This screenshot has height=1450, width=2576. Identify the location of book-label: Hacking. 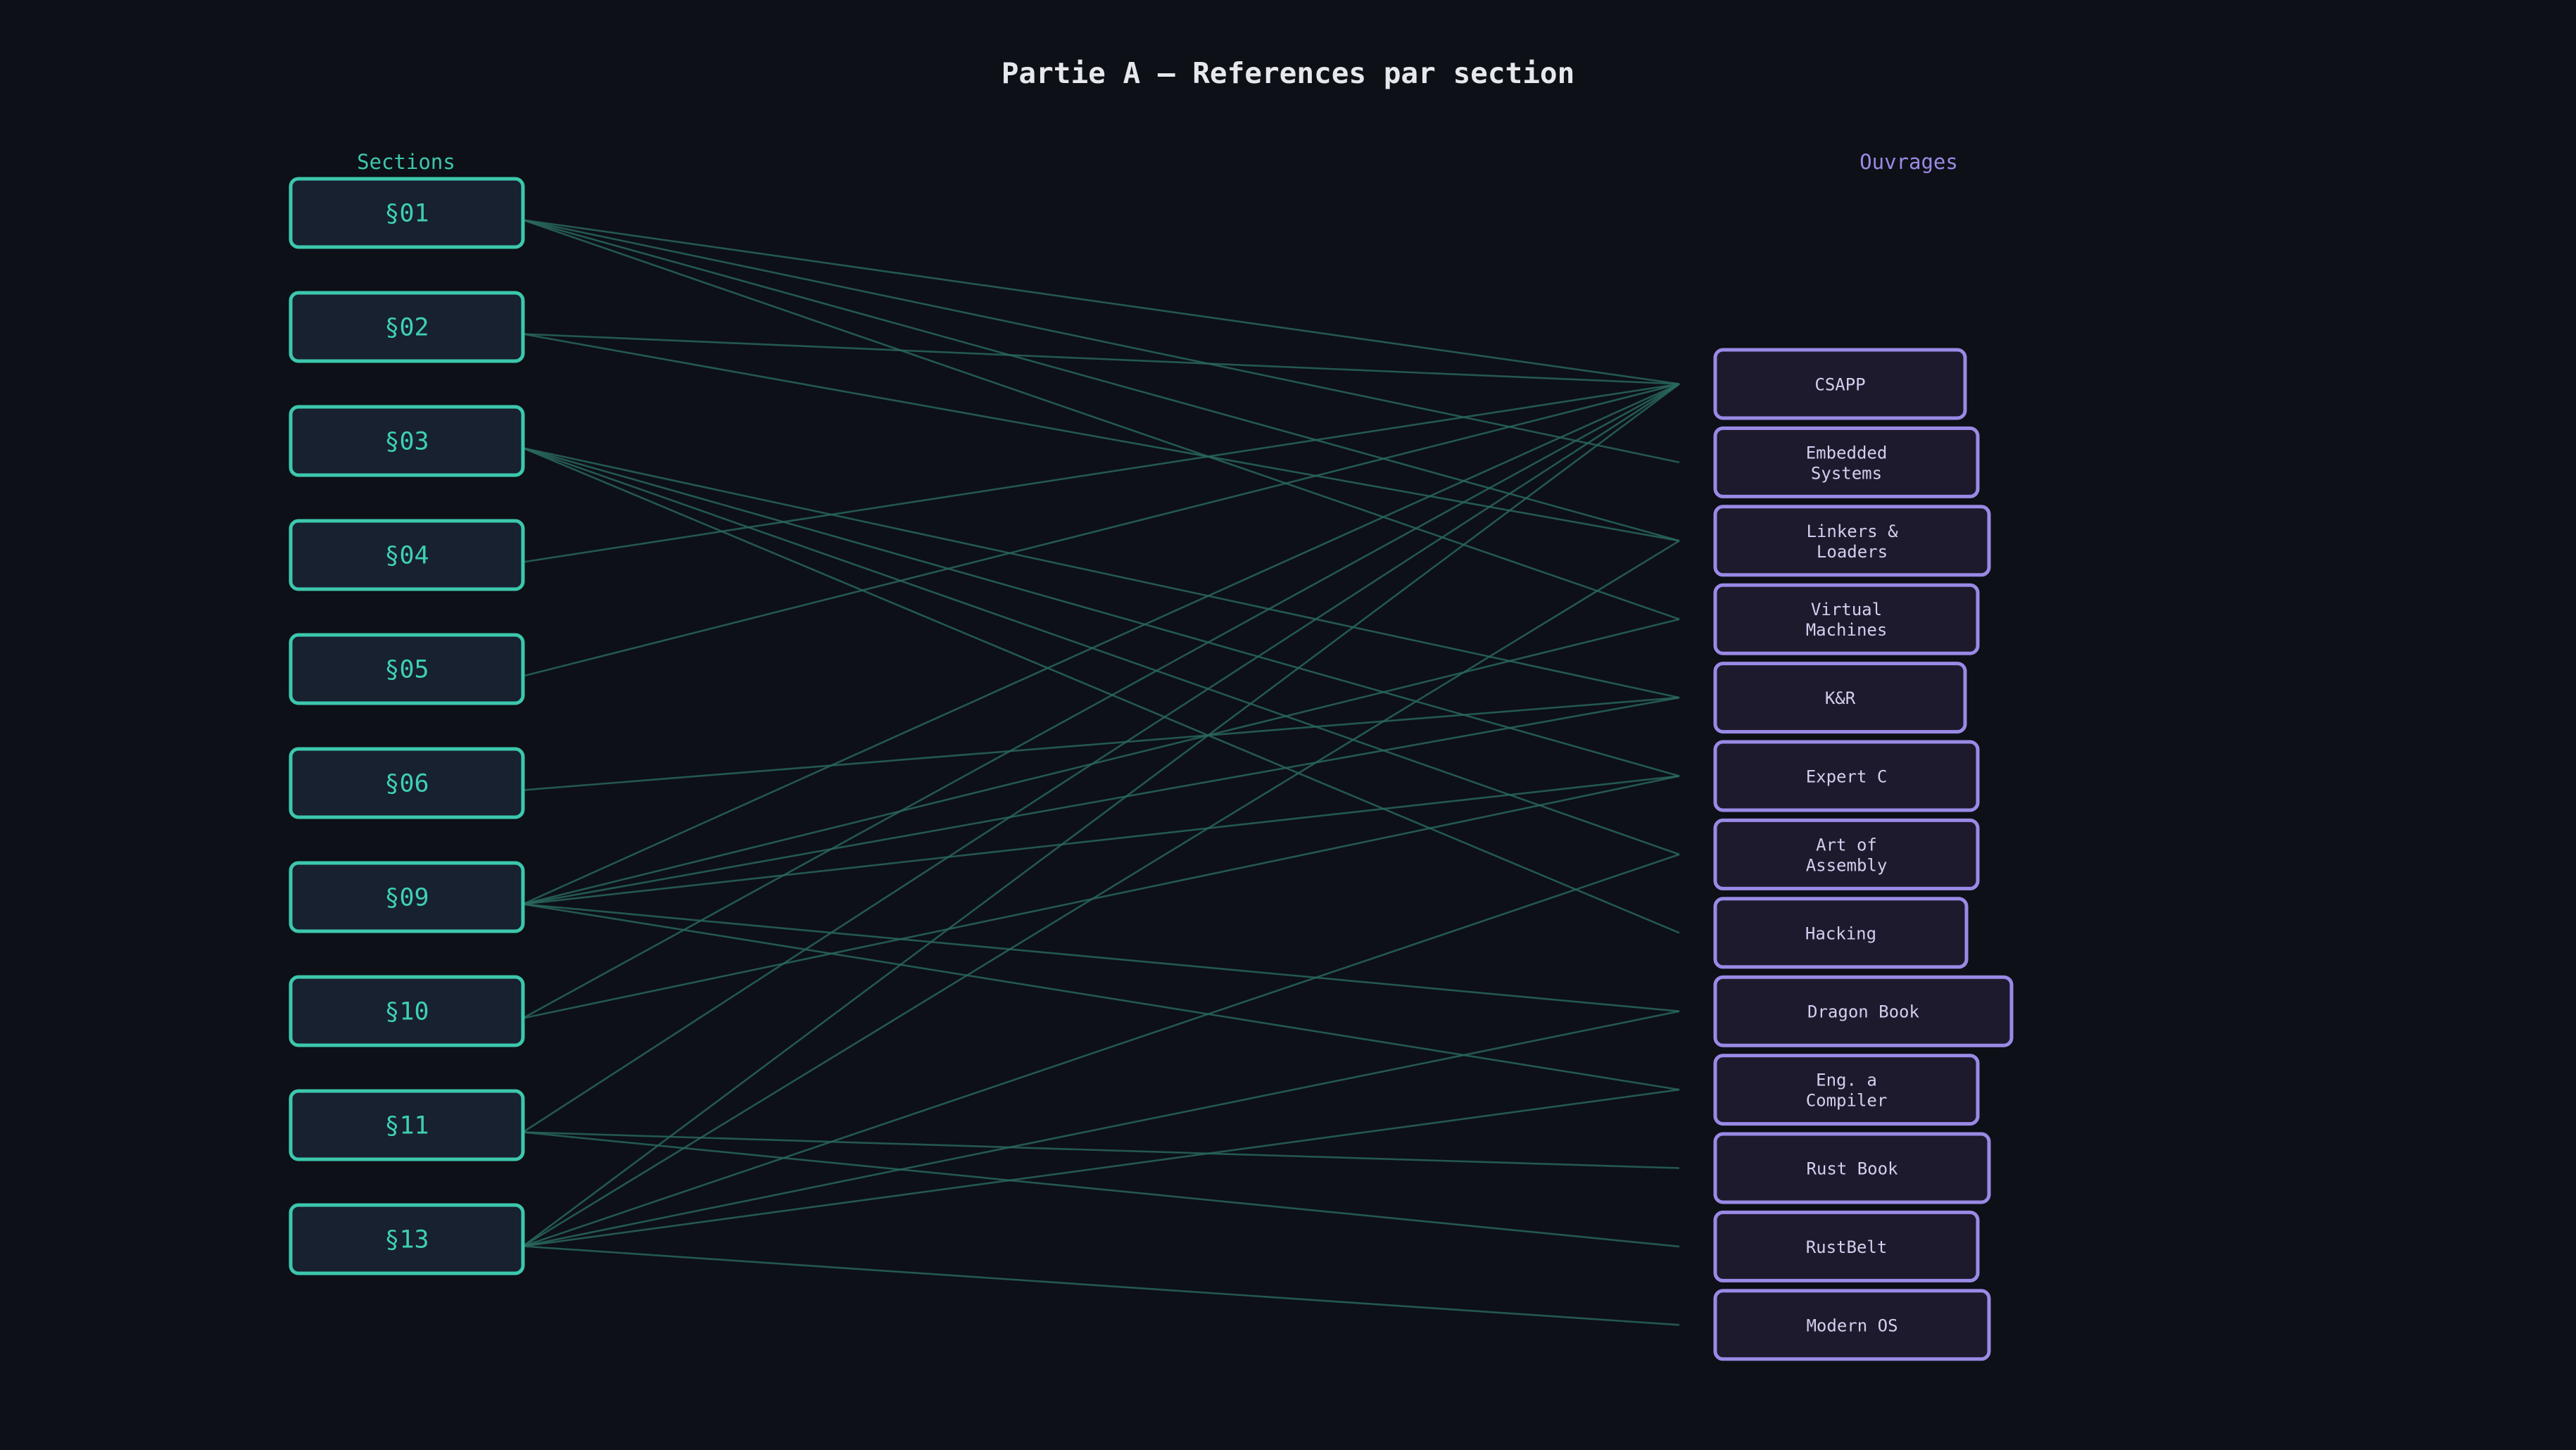
(1840, 933).